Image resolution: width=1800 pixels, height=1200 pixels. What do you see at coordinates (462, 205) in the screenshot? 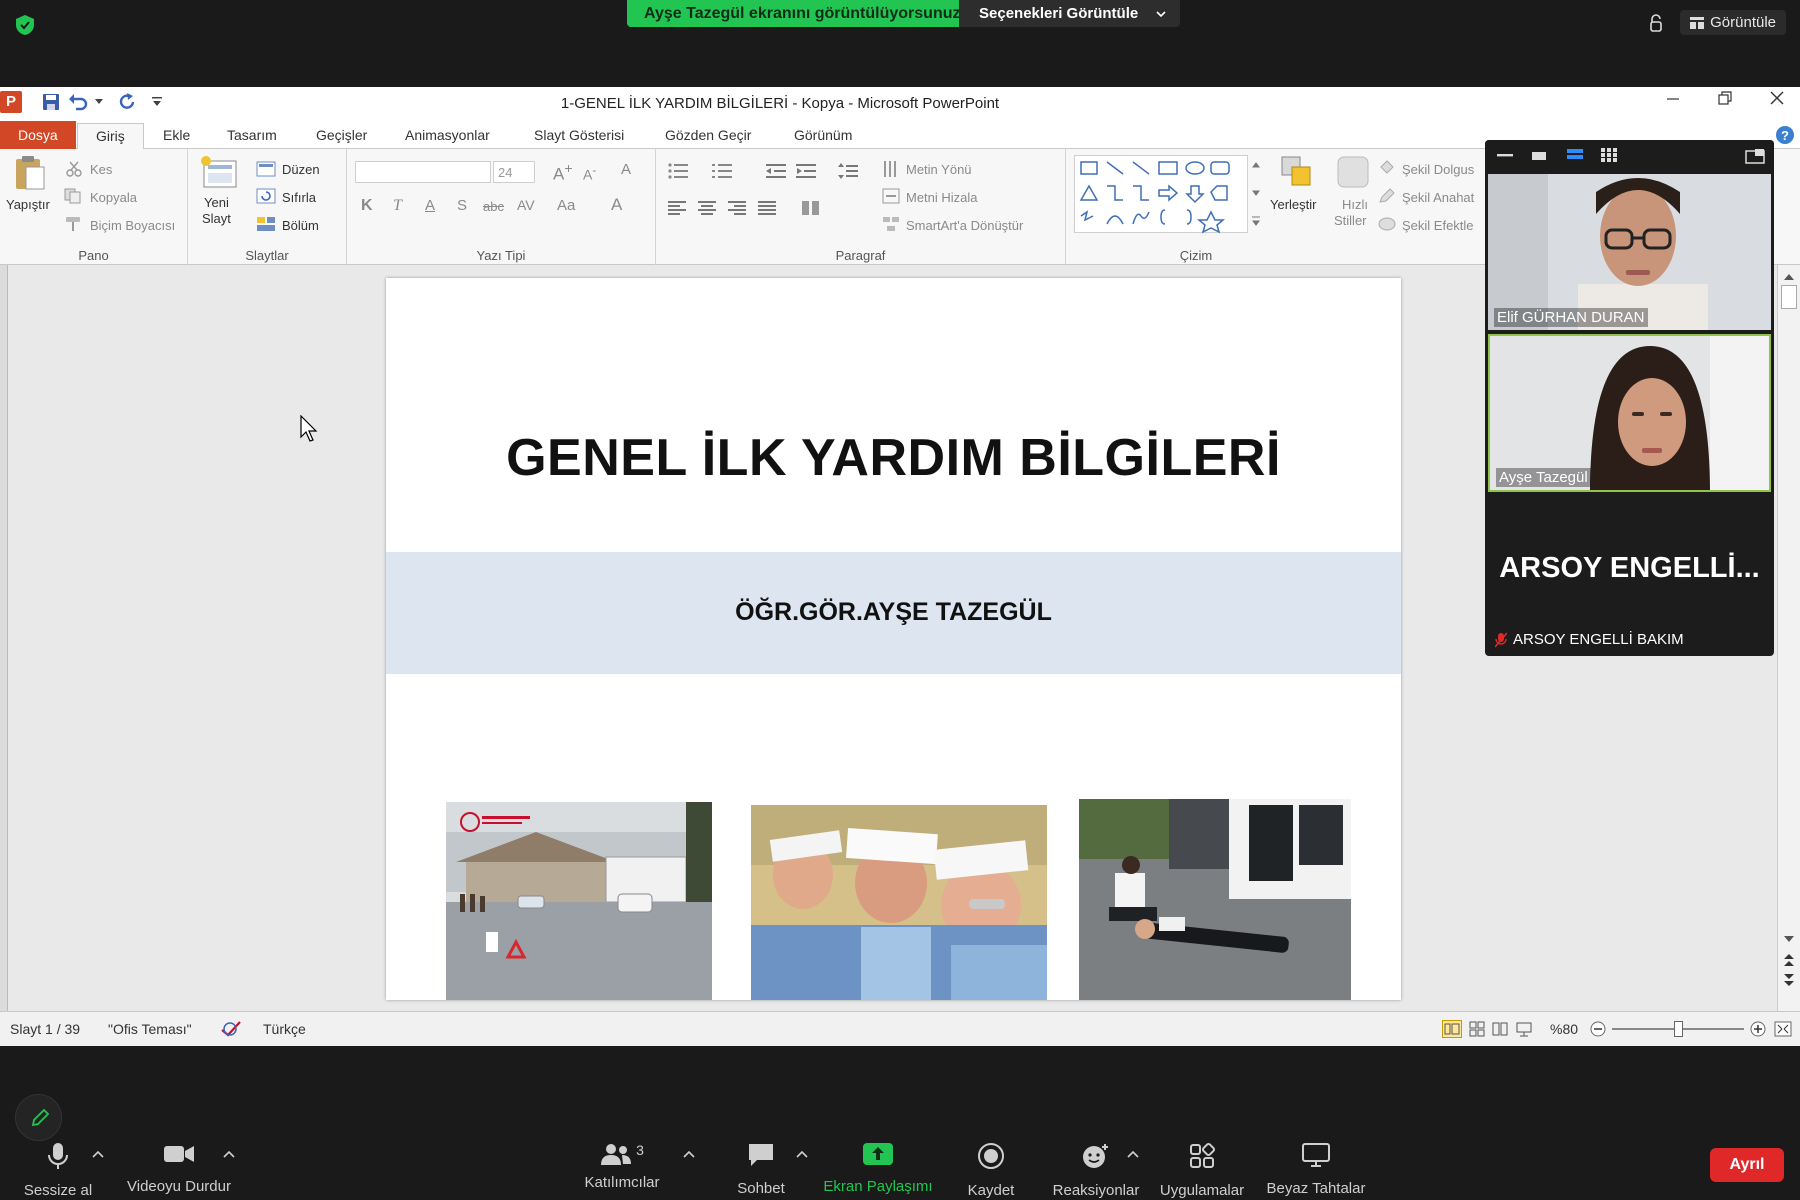
I see `shadow-button: S` at bounding box center [462, 205].